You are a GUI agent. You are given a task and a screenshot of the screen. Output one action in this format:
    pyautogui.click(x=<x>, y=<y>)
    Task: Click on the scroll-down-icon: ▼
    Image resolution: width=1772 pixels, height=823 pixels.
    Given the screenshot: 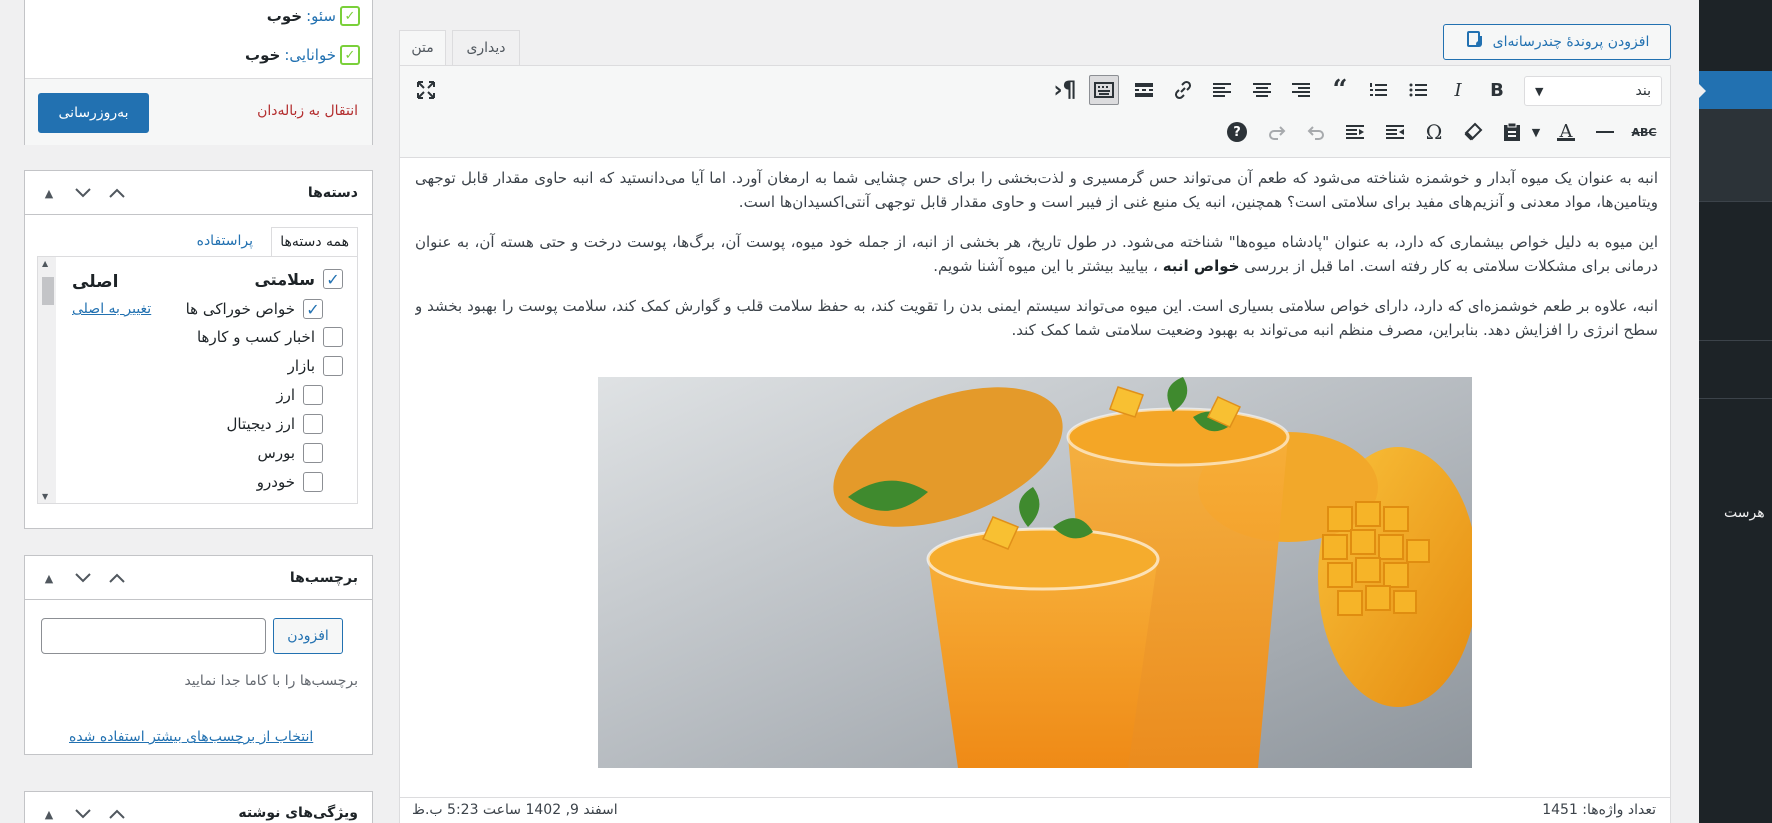 What is the action you would take?
    pyautogui.click(x=45, y=496)
    